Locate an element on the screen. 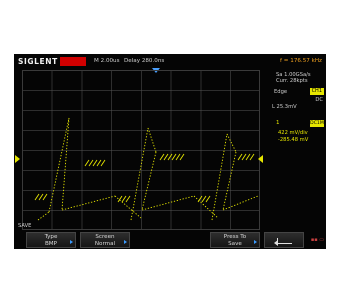 Image resolution: width=340 pixels, height=306 pixels. channel1-info: 1 DC1M is located at coordinates (295, 124).